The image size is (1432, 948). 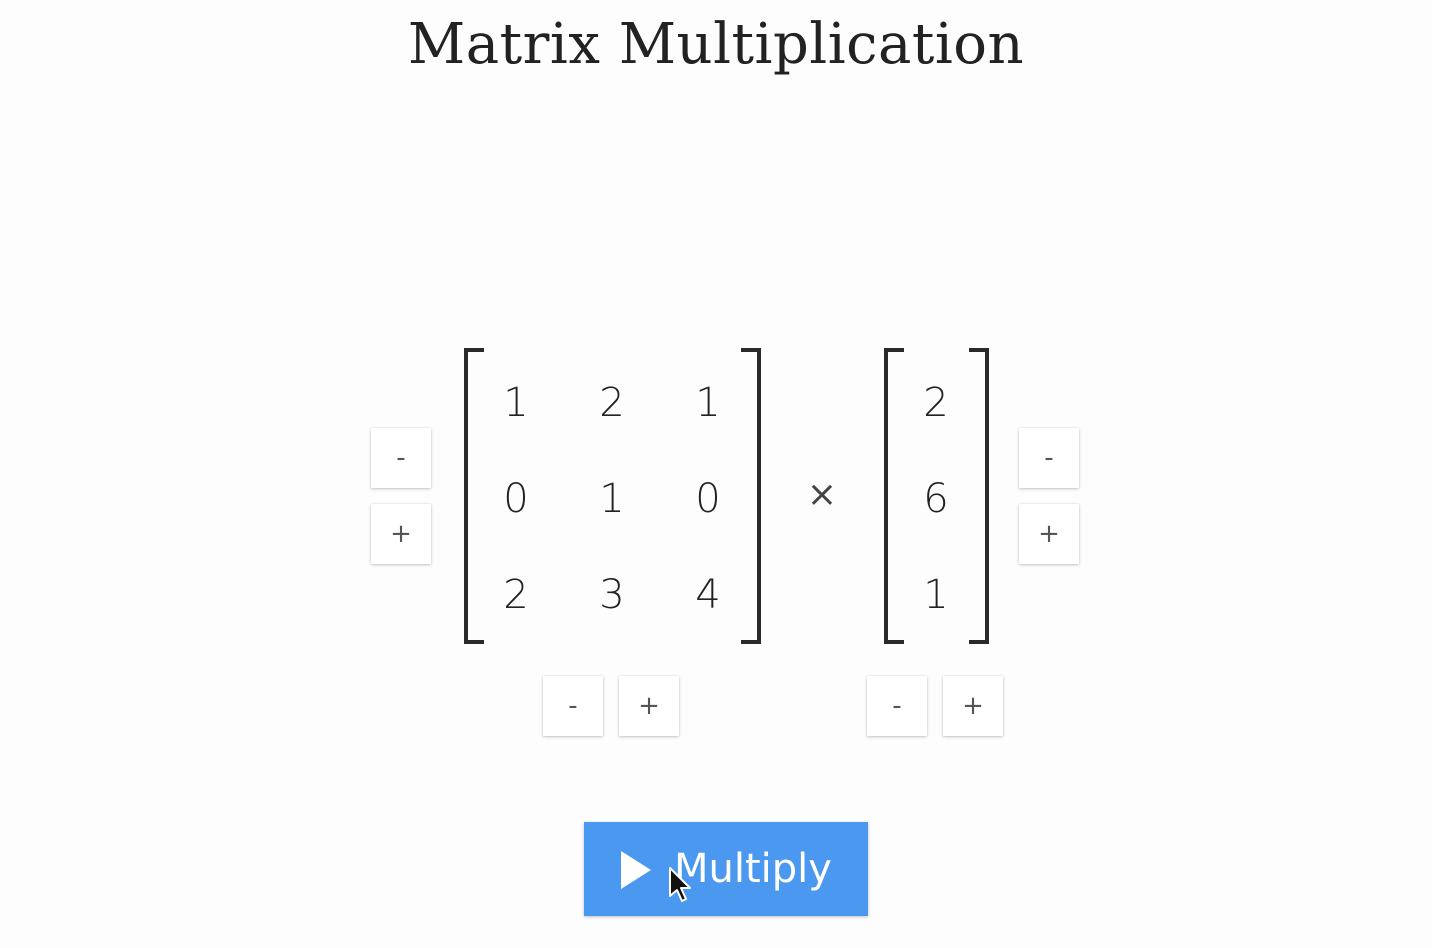 What do you see at coordinates (936, 499) in the screenshot?
I see `matrix-b-cell: 6` at bounding box center [936, 499].